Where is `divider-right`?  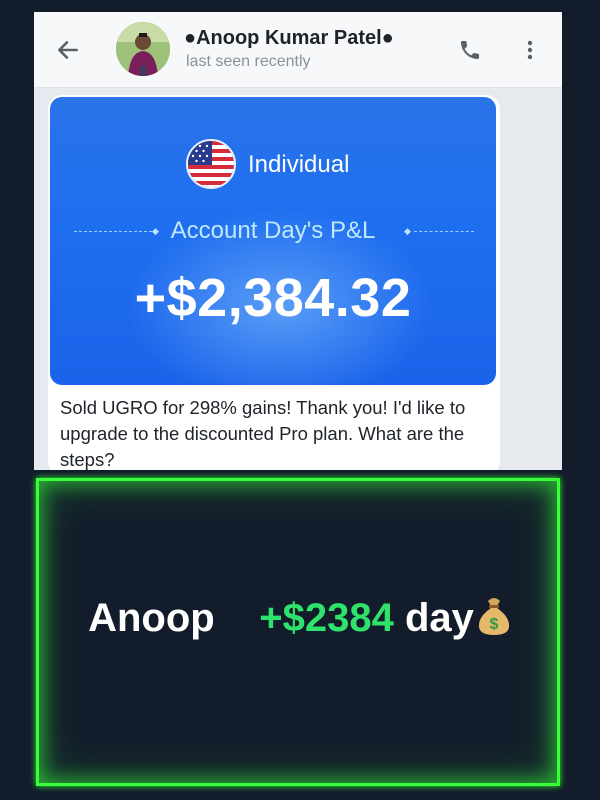
divider-right is located at coordinates (444, 231).